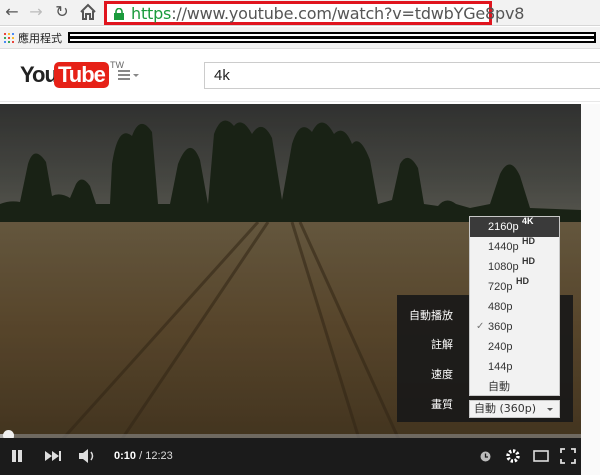 This screenshot has width=600, height=475. Describe the element at coordinates (505, 408) in the screenshot. I see `quality-select-value: 自動 (360p)` at that location.